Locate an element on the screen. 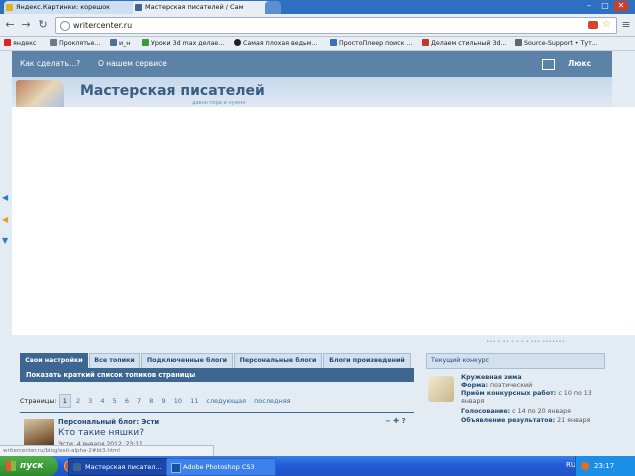 Image resolution: width=635 pixels, height=476 pixels. contest-partial-text: ••• • •• • • • • ••• ••••••• is located at coordinates (525, 342).